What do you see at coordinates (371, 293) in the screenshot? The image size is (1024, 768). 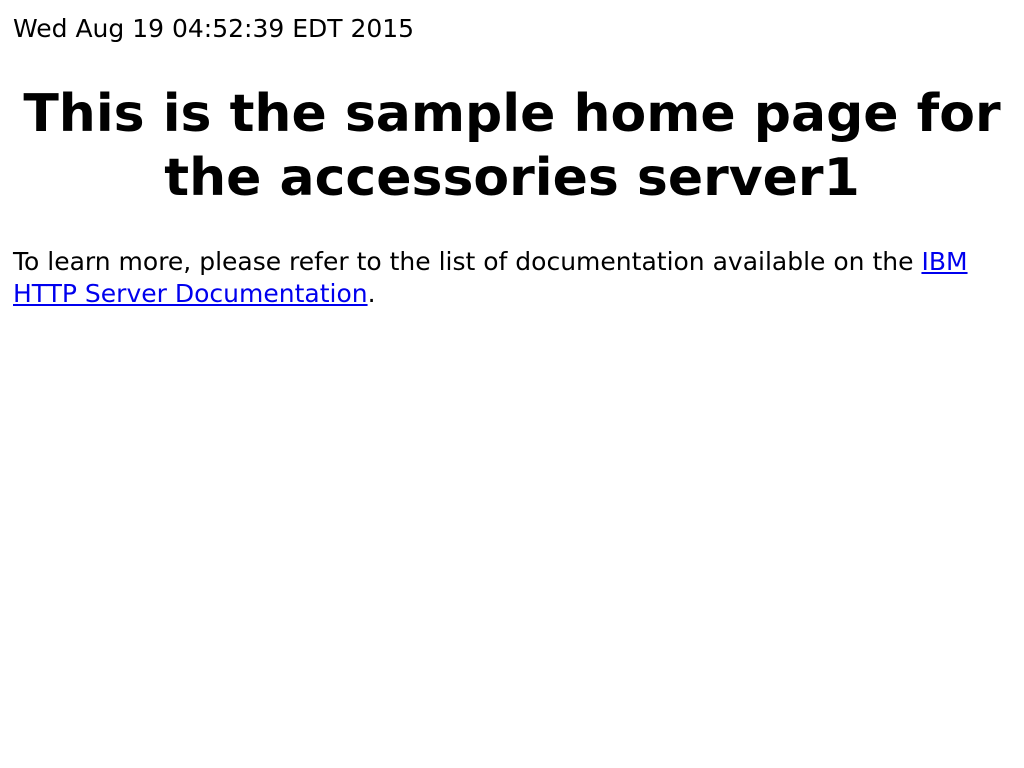 I see `intro-period: .` at bounding box center [371, 293].